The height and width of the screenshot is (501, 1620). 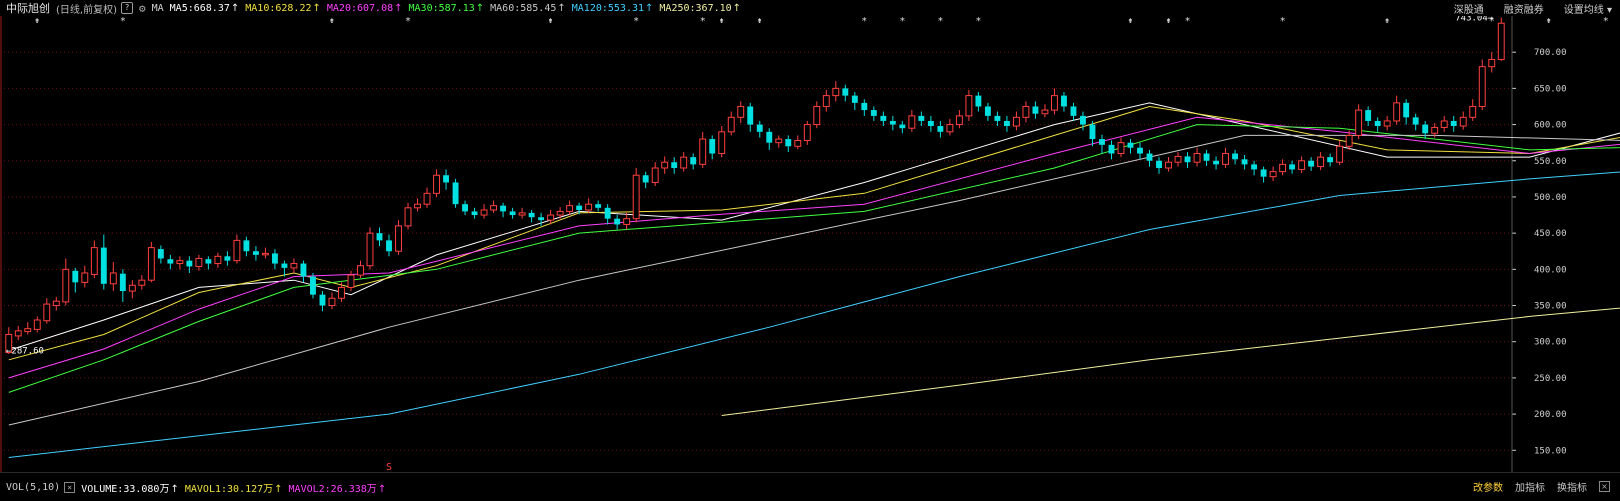 What do you see at coordinates (126, 8) in the screenshot?
I see `help-icon: ?` at bounding box center [126, 8].